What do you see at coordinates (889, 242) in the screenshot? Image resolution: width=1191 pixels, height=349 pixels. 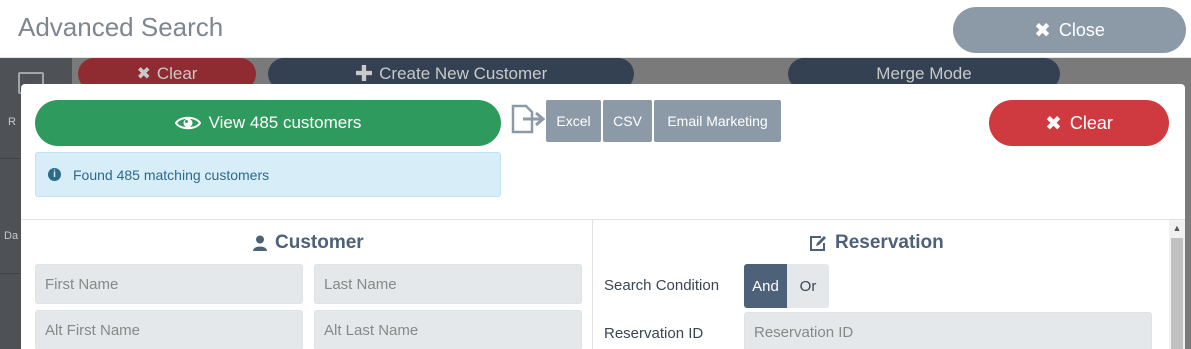 I see `reservation-section-label: Reservation` at bounding box center [889, 242].